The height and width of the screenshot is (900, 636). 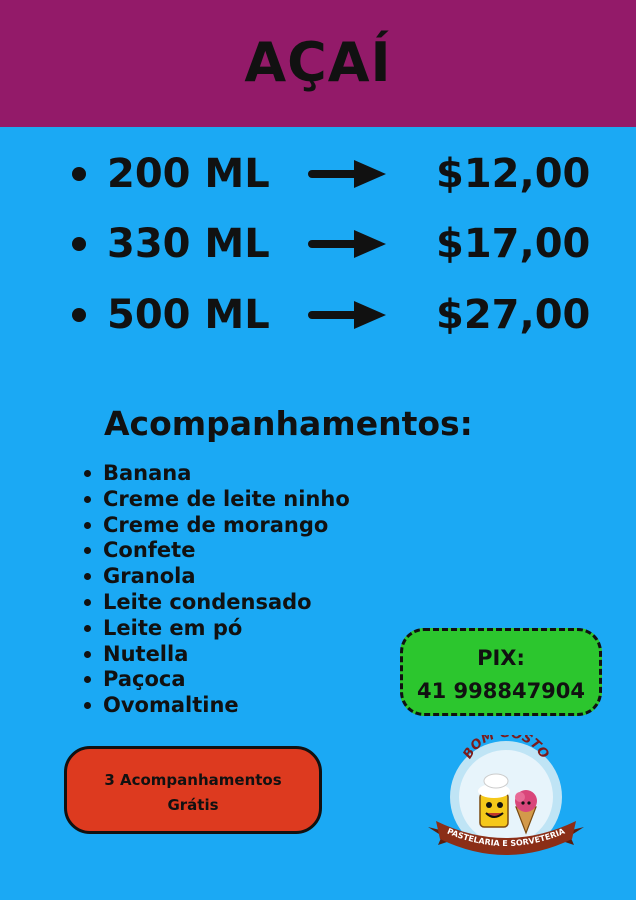 What do you see at coordinates (506, 795) in the screenshot?
I see `bom-gosto-logo: BOM GOSTO PASTELARIA E SORVETERIA` at bounding box center [506, 795].